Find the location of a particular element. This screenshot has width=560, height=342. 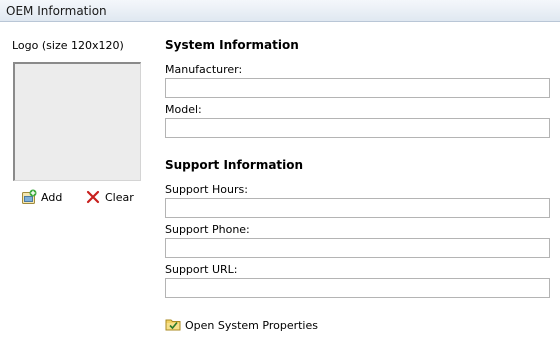

clear-logo-button: Clear is located at coordinates (109, 197).